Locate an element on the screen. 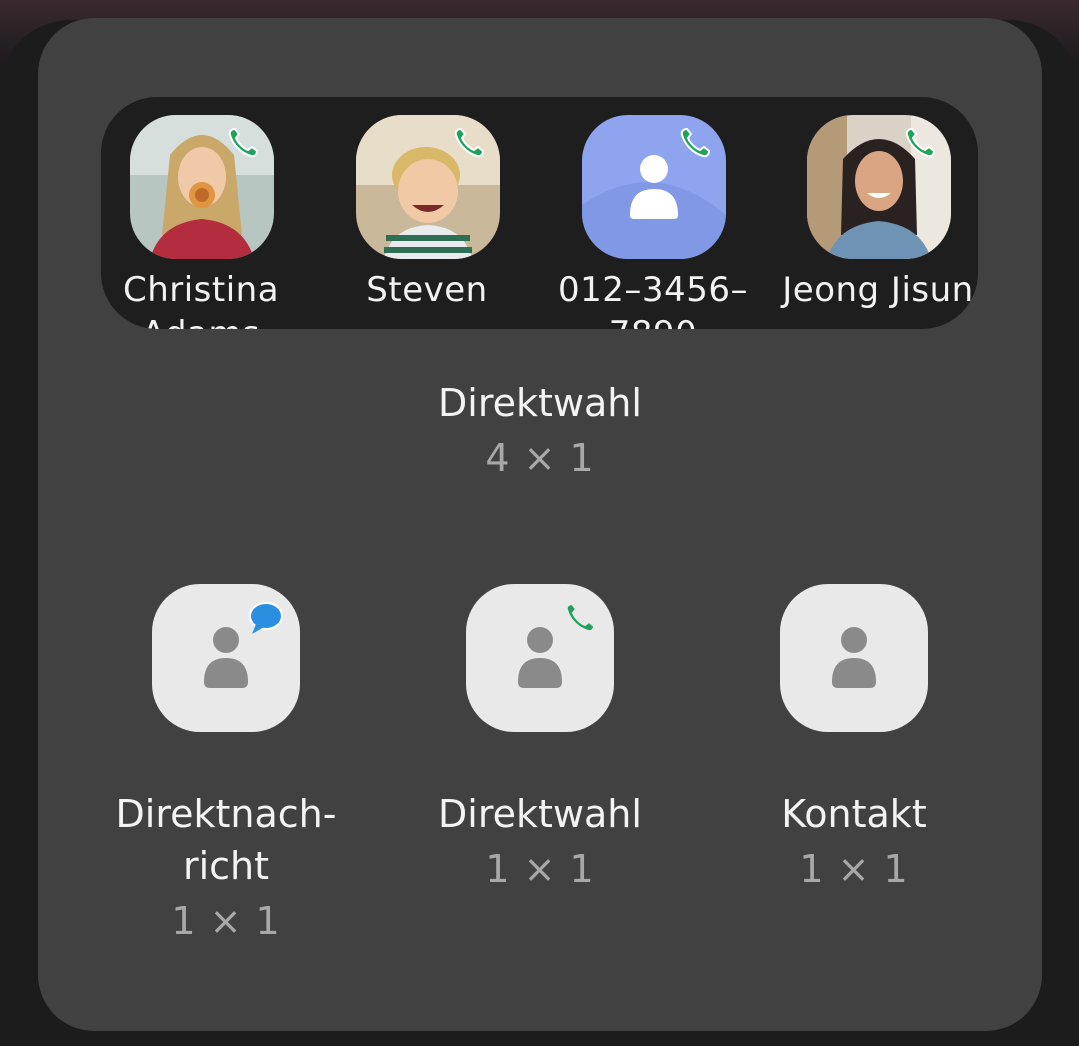 This screenshot has width=1079, height=1046. contact-item: Christina Adams is located at coordinates (201, 222).